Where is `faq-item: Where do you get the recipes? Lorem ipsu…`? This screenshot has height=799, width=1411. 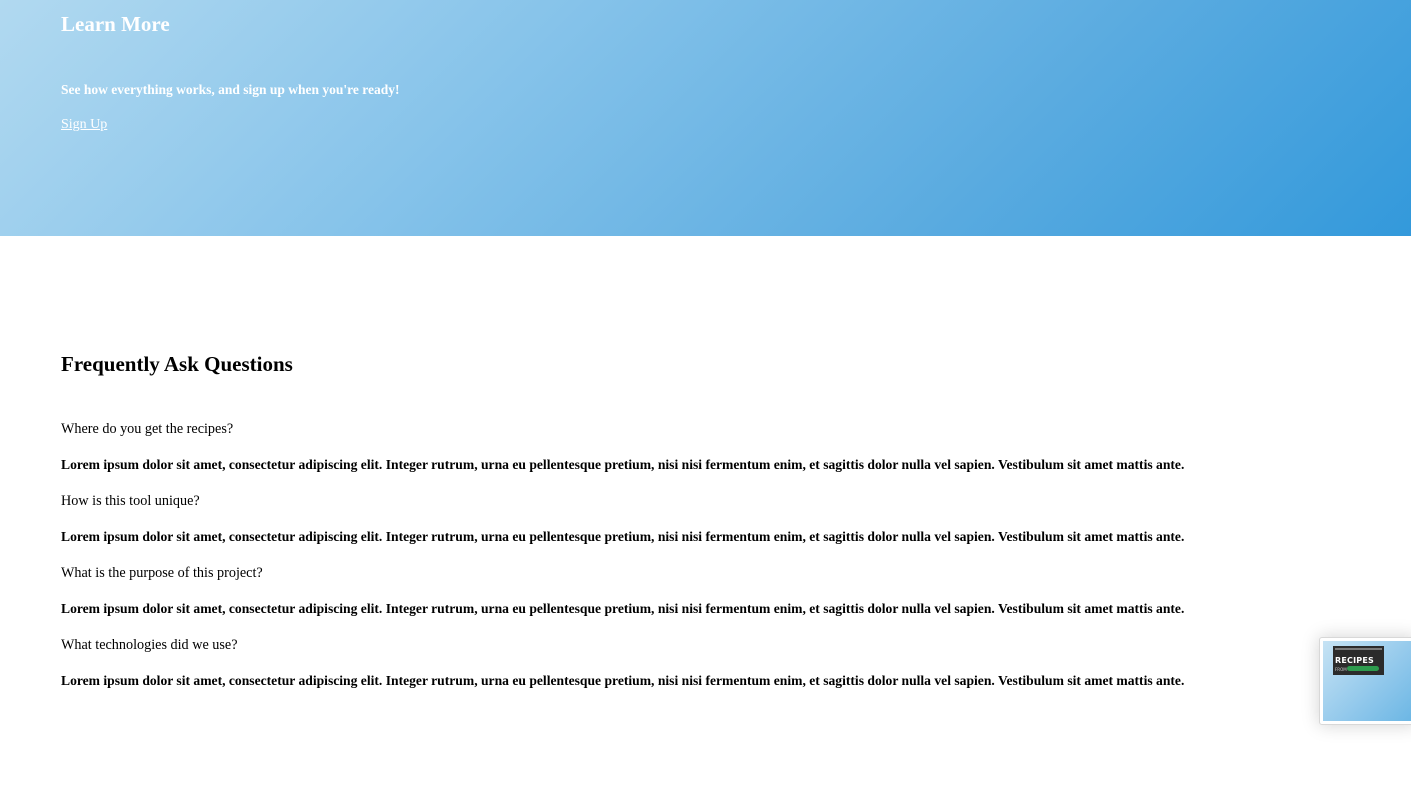 faq-item: Where do you get the recipes? Lorem ipsu… is located at coordinates (711, 455).